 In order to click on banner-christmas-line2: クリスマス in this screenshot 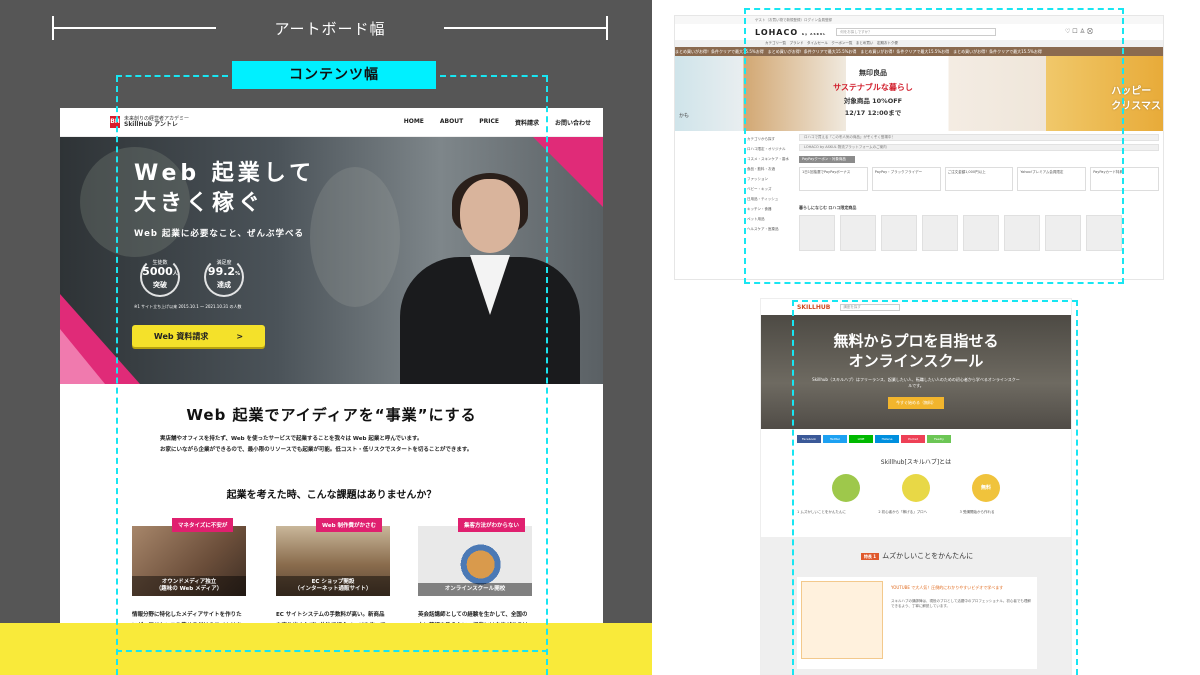, I will do `click(1136, 106)`.